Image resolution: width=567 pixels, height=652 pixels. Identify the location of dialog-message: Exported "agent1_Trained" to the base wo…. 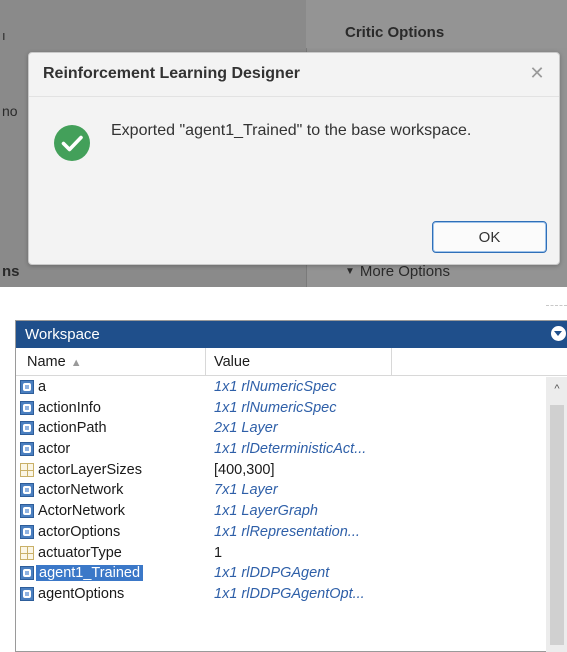
(291, 130).